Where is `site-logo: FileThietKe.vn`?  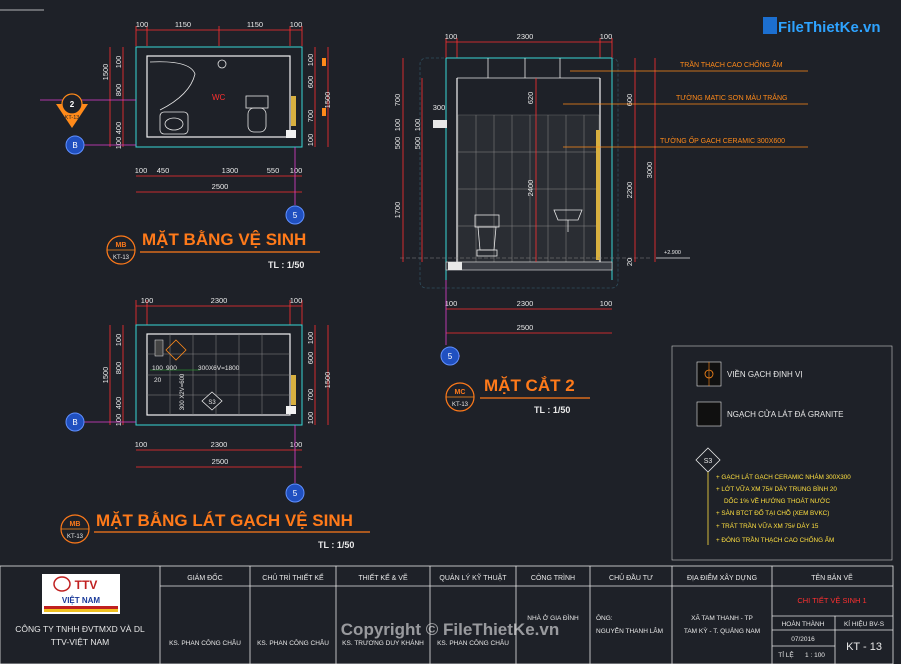 site-logo: FileThietKe.vn is located at coordinates (822, 26).